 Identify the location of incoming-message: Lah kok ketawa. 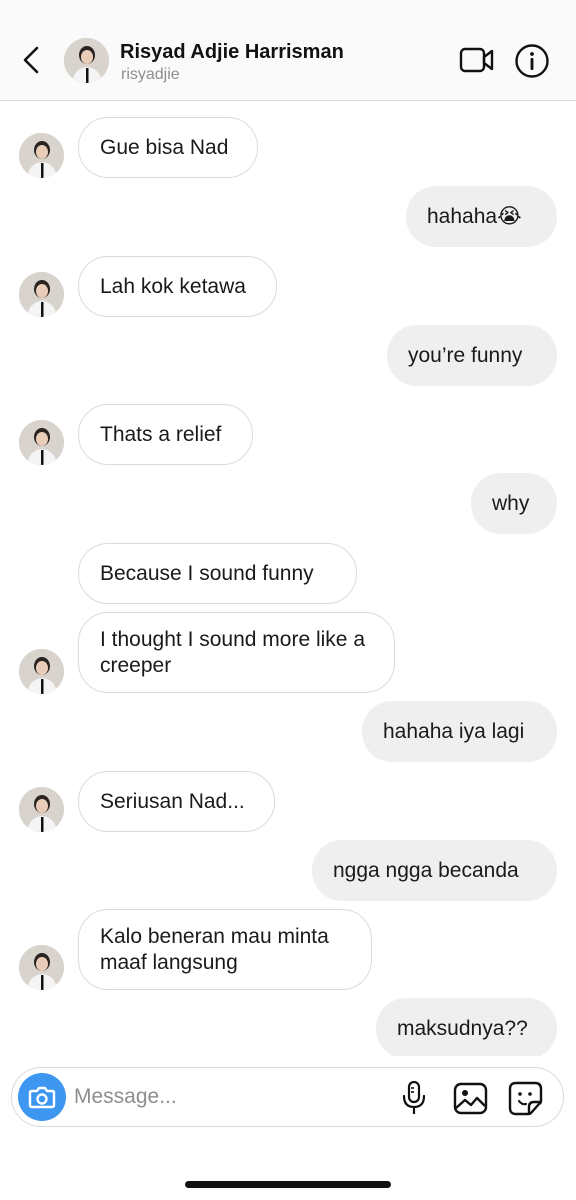
(177, 286).